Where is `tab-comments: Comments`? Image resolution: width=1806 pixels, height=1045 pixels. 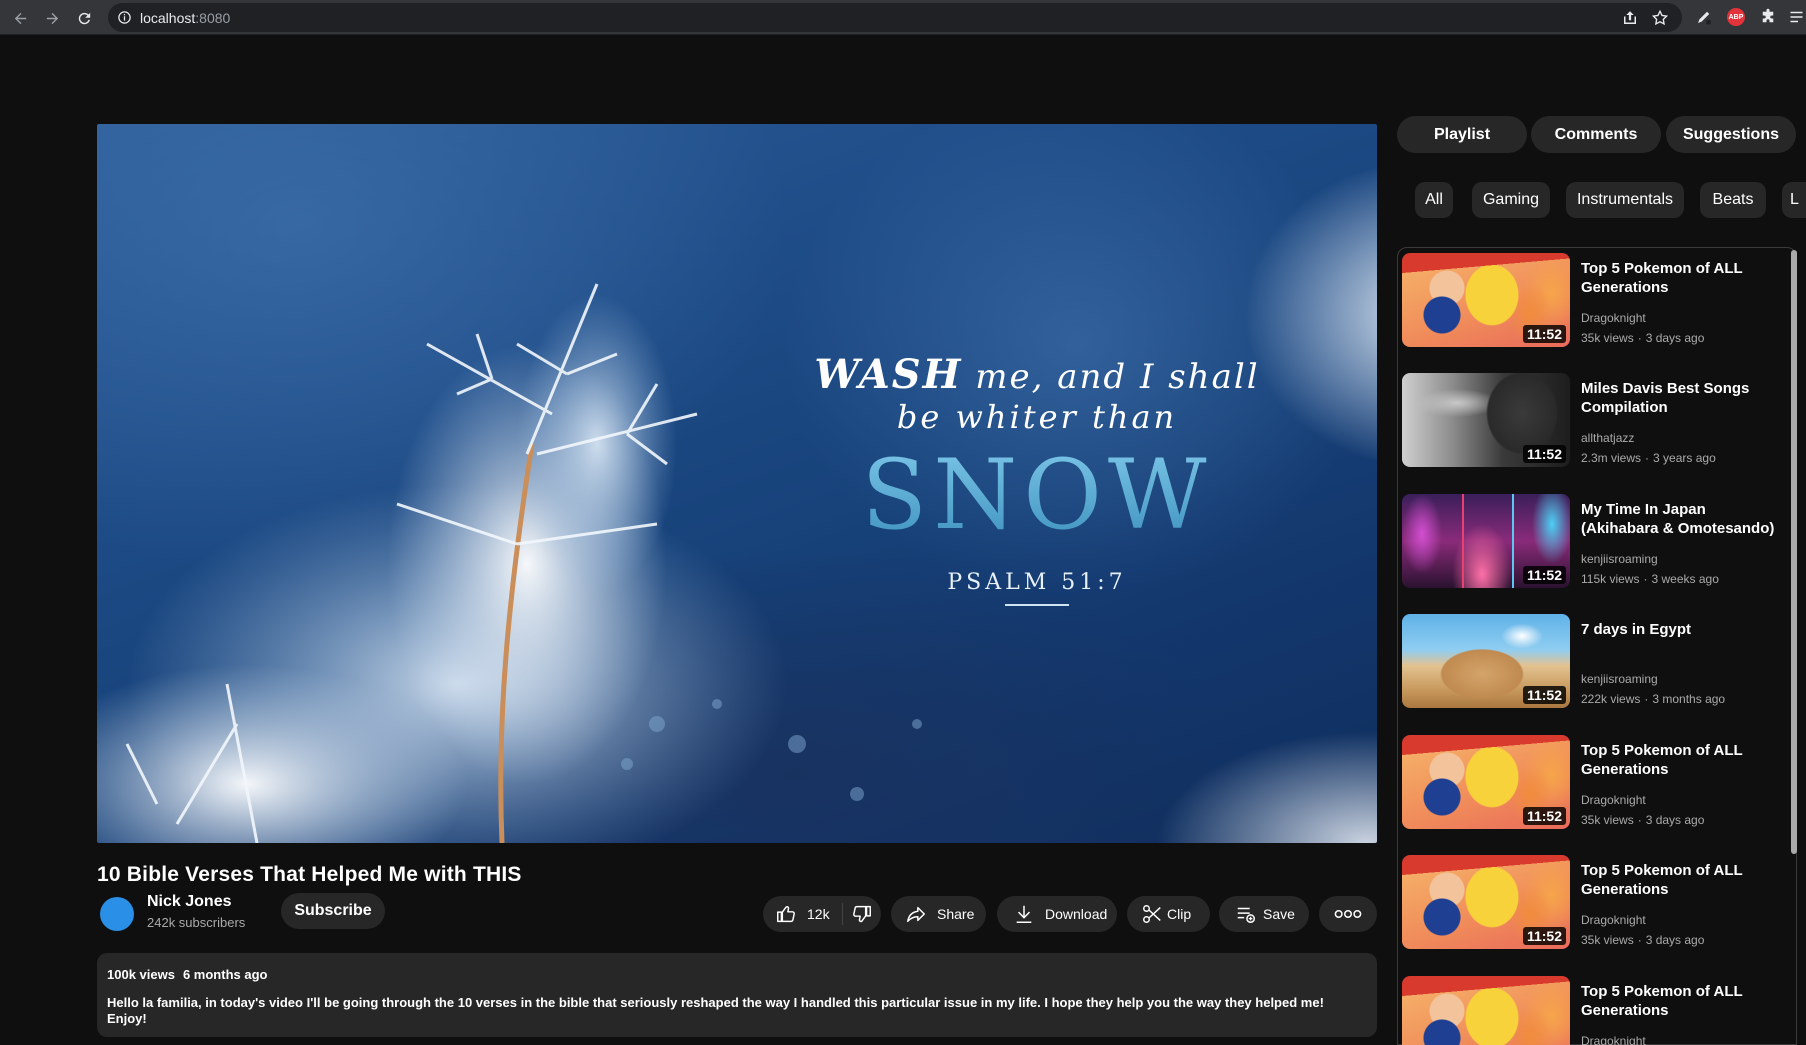 tab-comments: Comments is located at coordinates (1596, 134).